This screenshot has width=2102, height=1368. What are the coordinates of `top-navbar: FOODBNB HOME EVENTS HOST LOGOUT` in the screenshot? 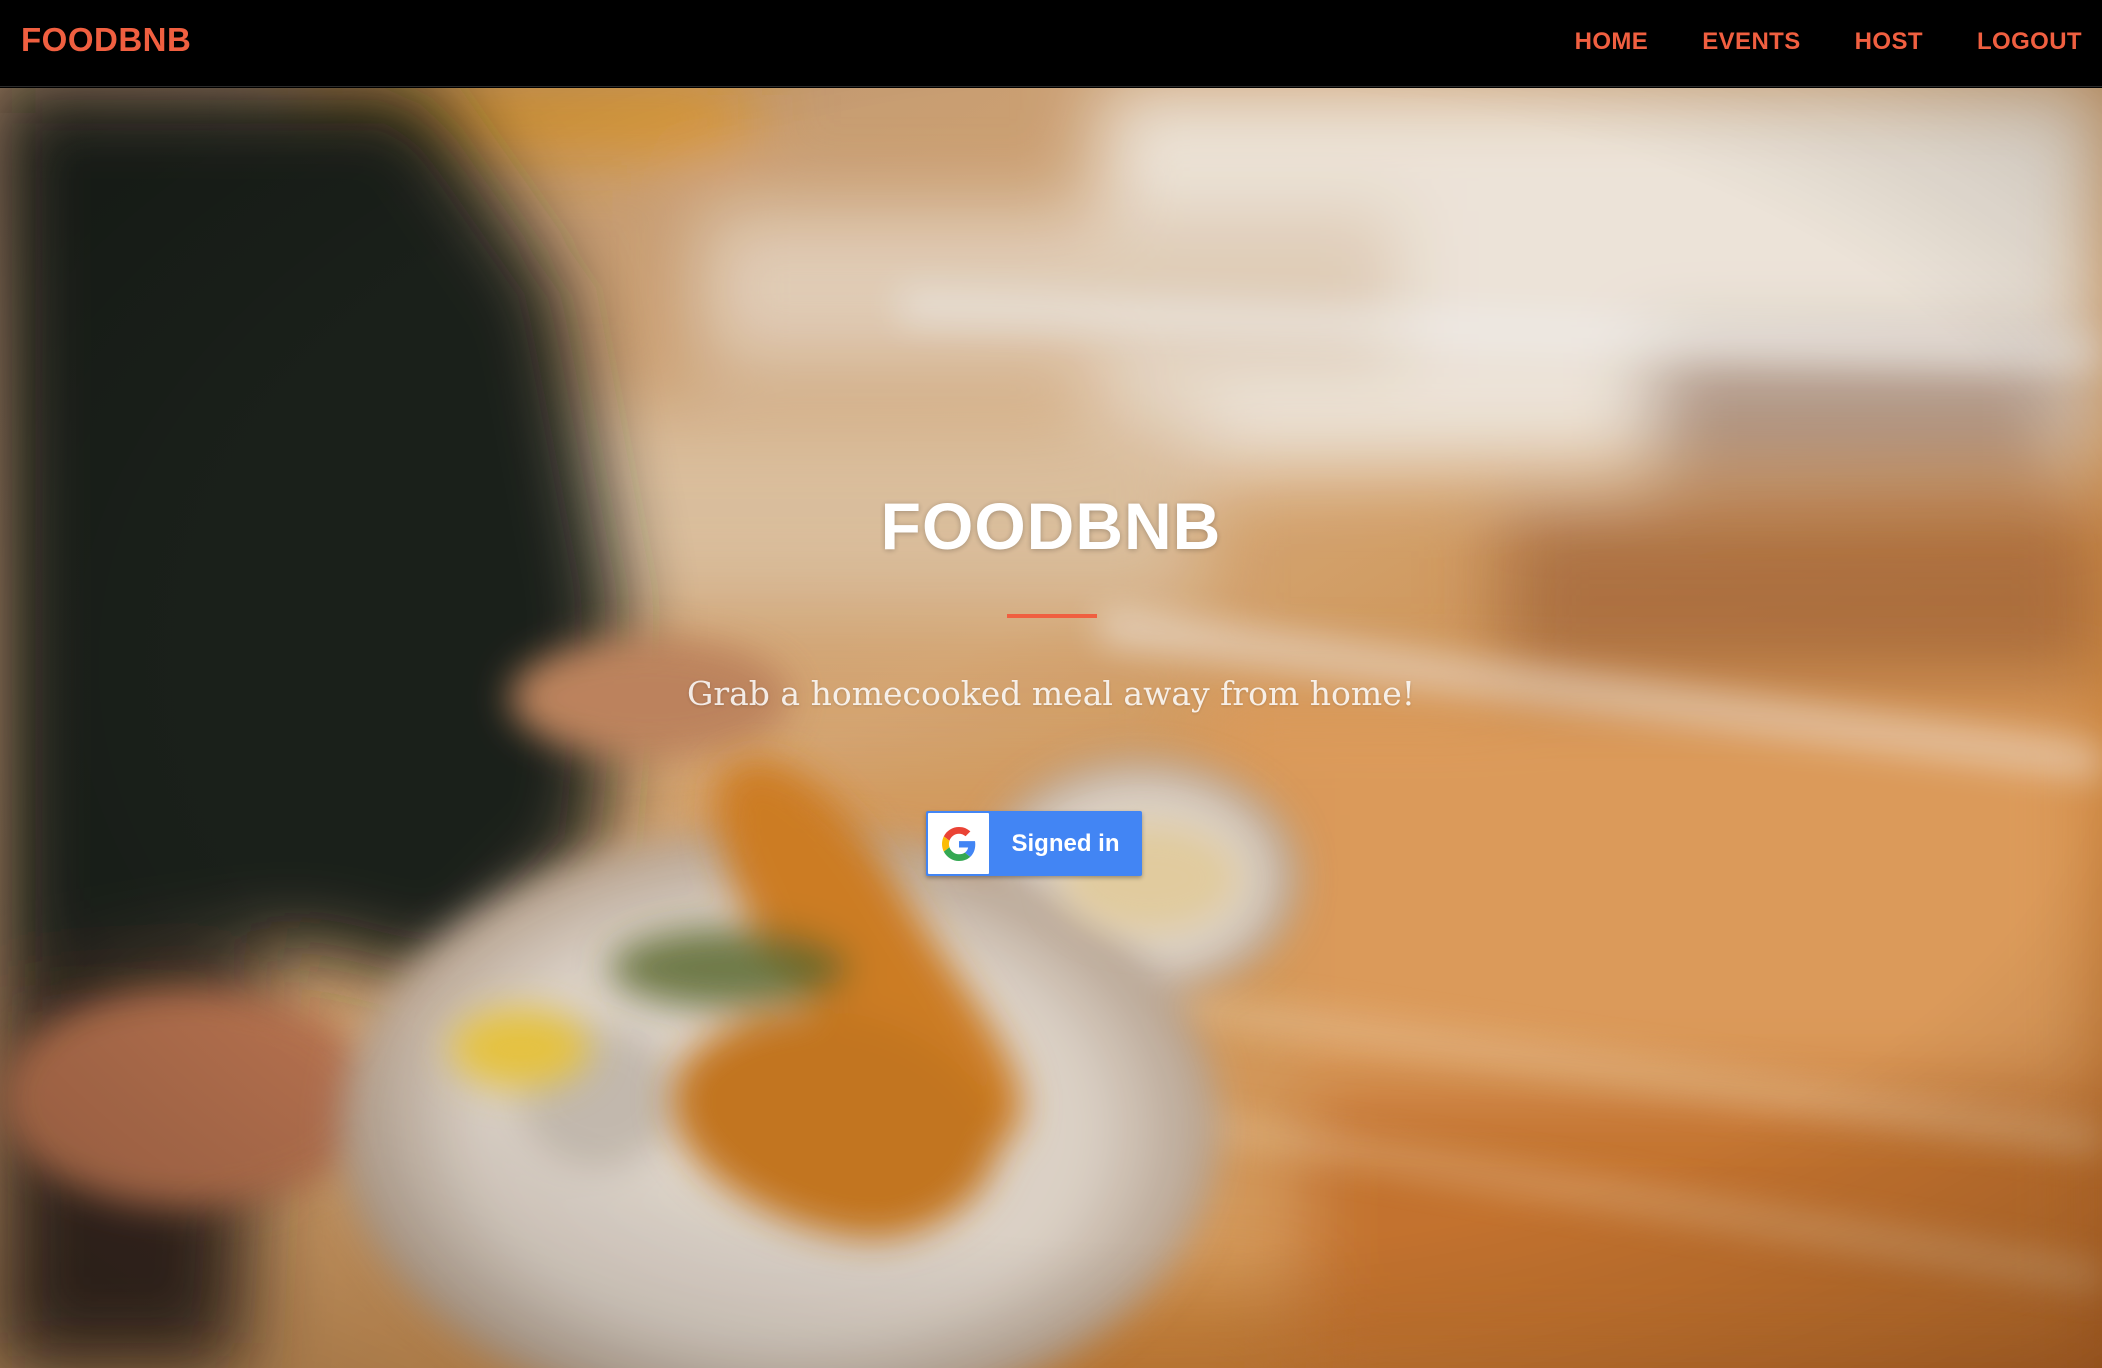 It's located at (1051, 43).